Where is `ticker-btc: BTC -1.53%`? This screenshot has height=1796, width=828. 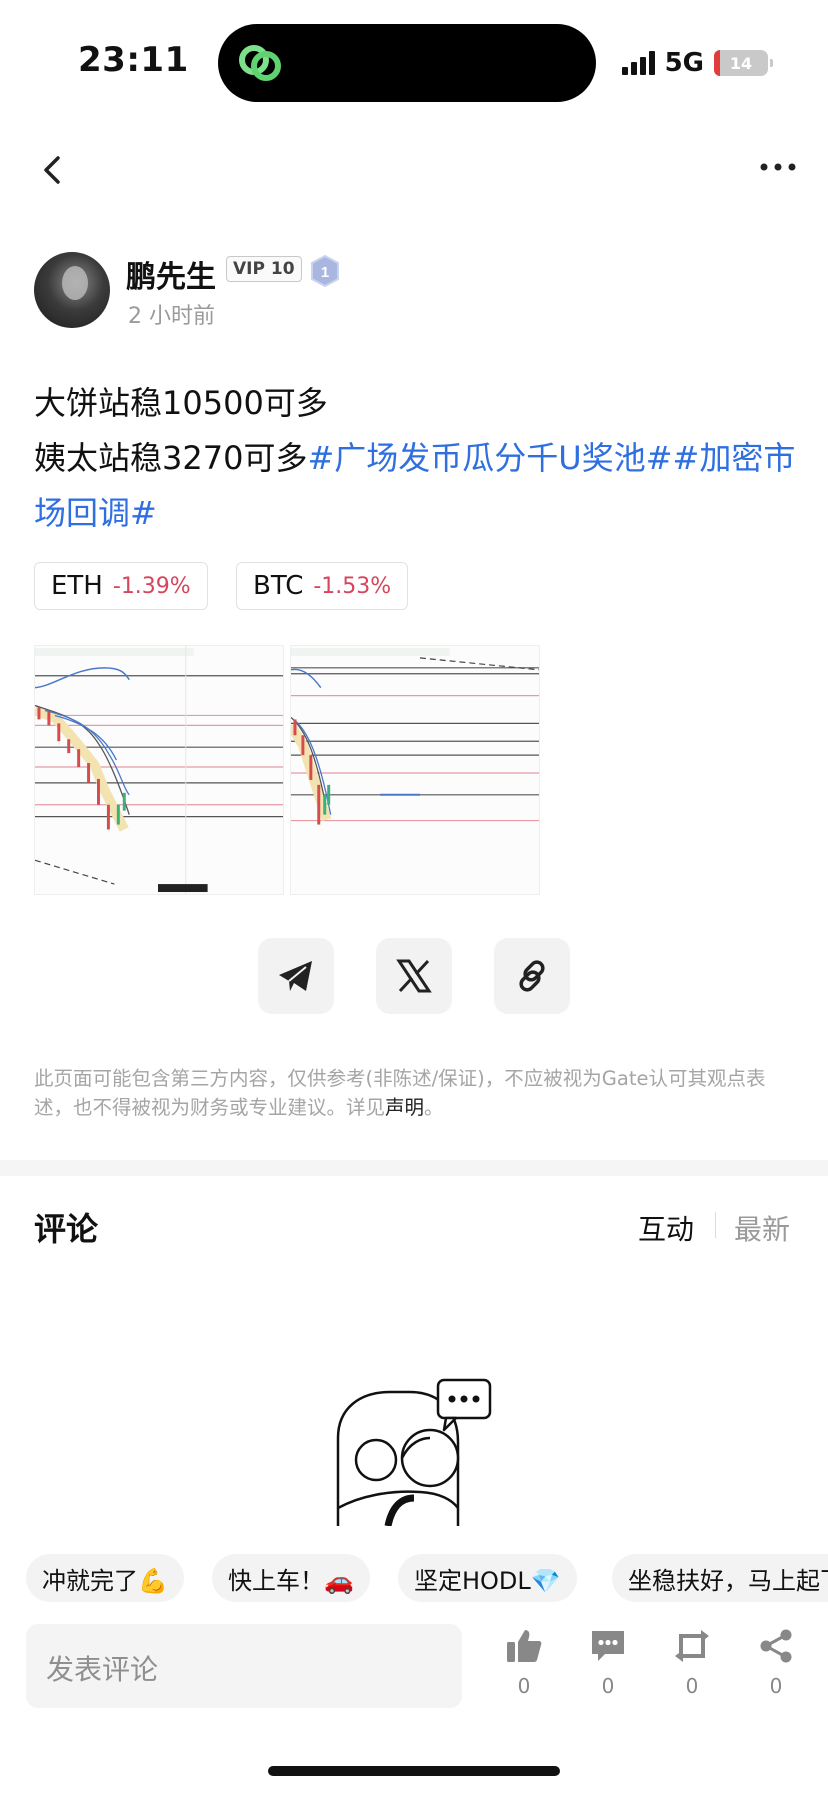 ticker-btc: BTC -1.53% is located at coordinates (322, 586).